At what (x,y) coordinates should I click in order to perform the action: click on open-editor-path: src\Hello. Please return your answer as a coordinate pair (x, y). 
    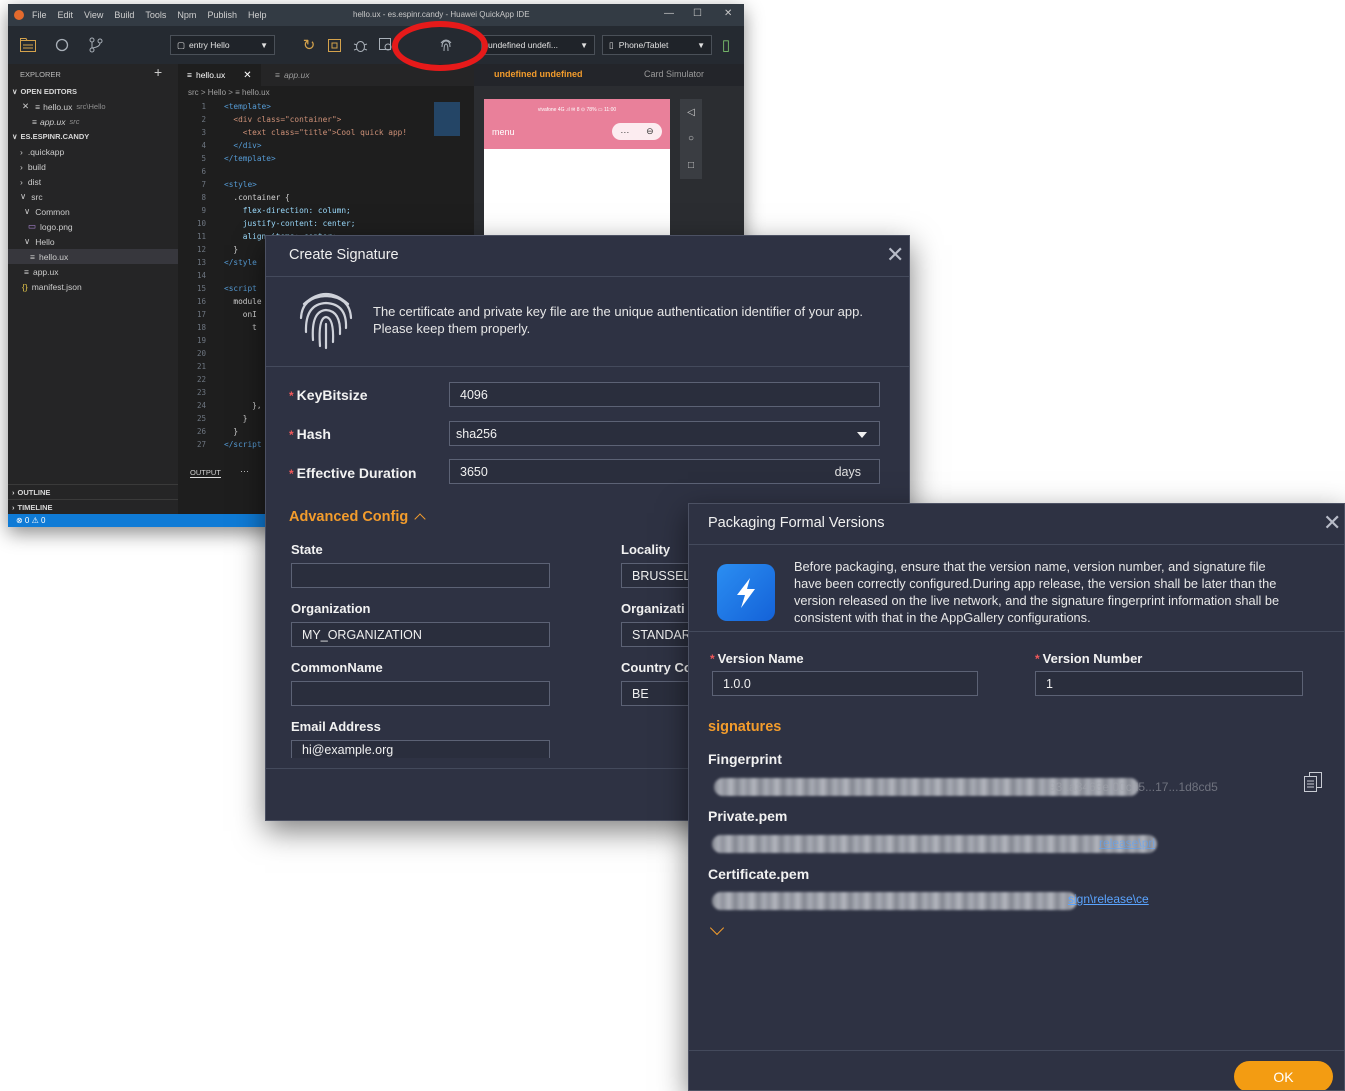
    Looking at the image, I should click on (91, 106).